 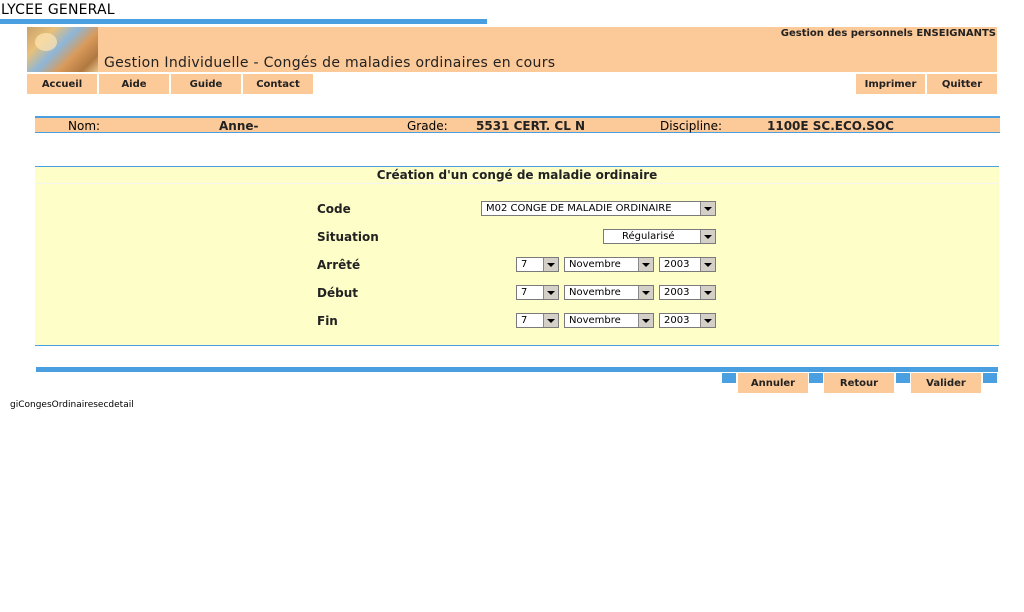 I want to click on fin-month-select: Novembre, so click(x=609, y=320).